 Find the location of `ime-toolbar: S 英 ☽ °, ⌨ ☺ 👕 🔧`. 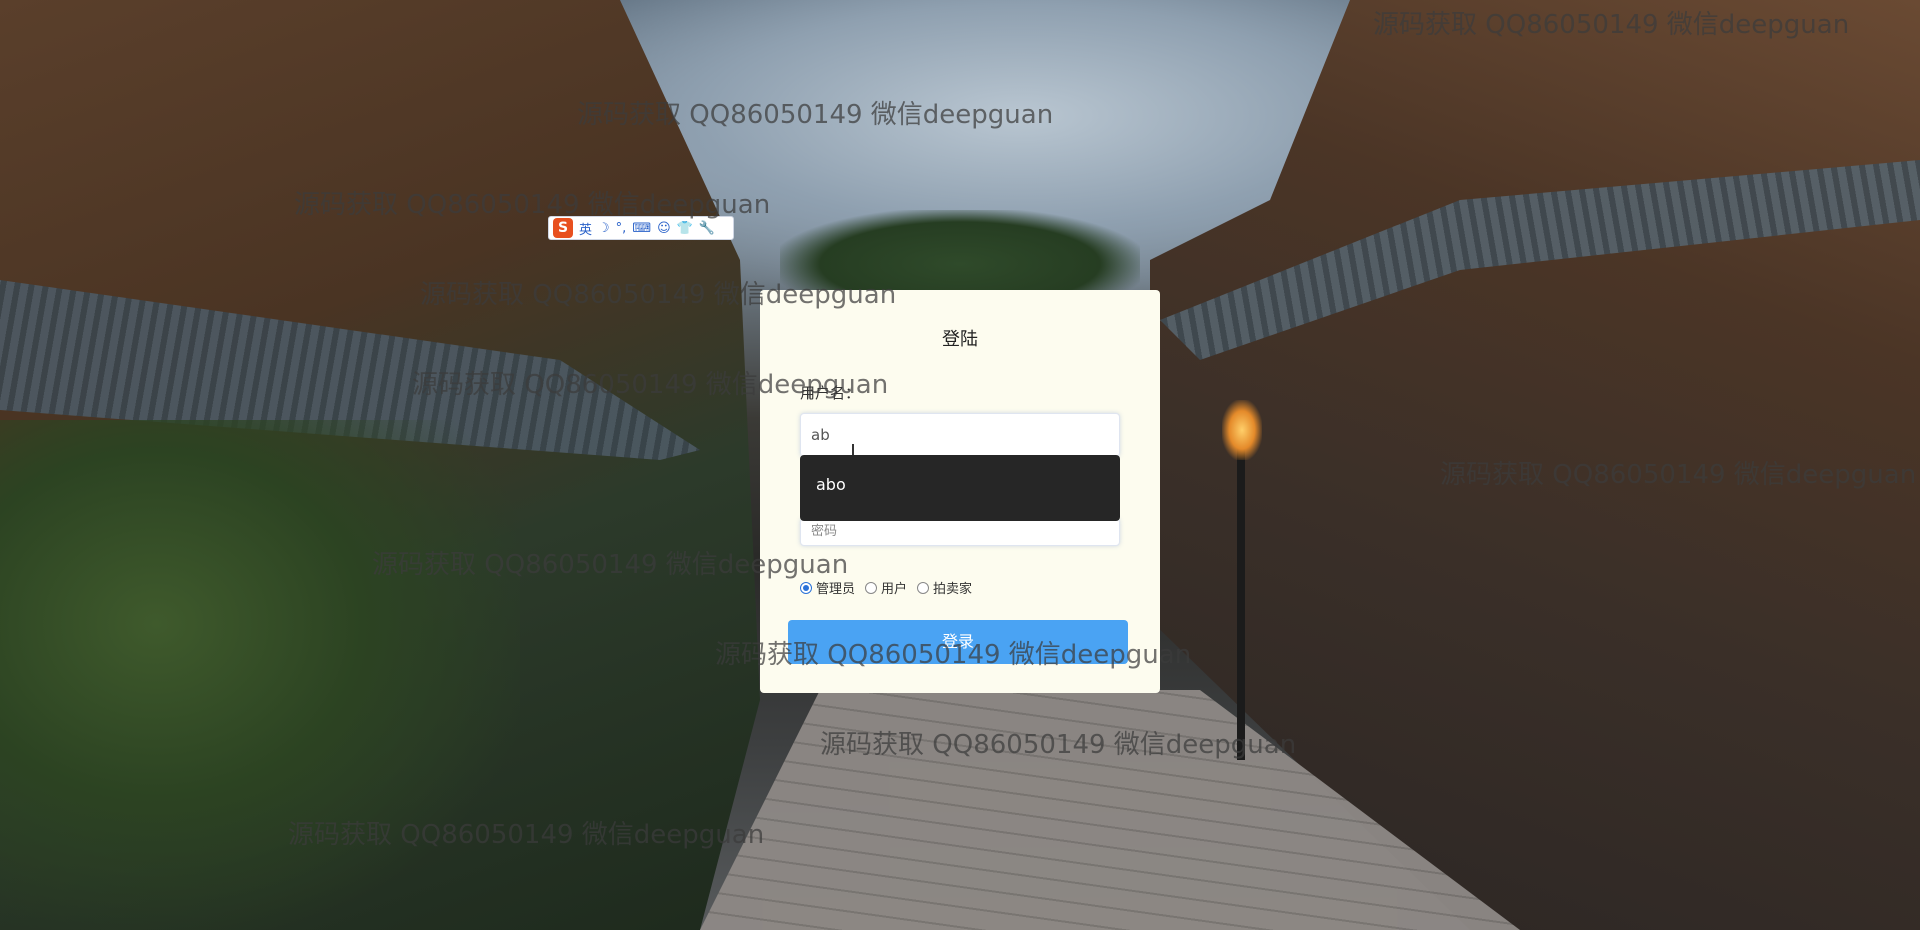

ime-toolbar: S 英 ☽ °, ⌨ ☺ 👕 🔧 is located at coordinates (641, 228).